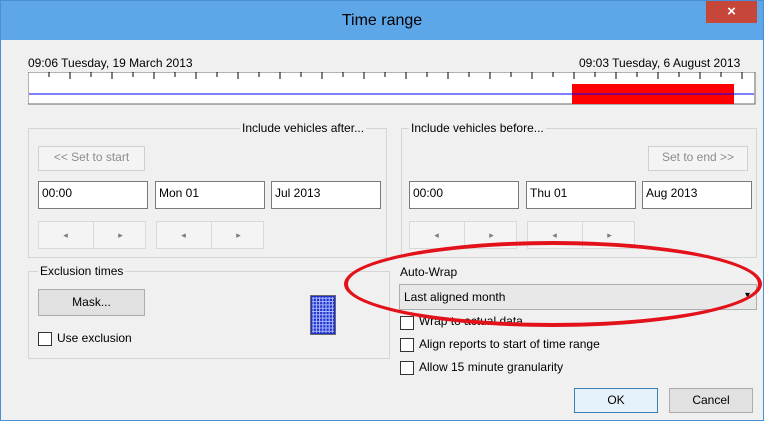 The image size is (764, 421). I want to click on after-month-field: Jul 2013, so click(326, 195).